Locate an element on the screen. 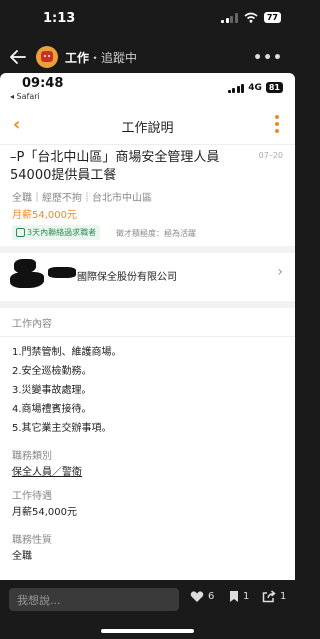 Image resolution: width=320 pixels, height=639 pixels. inner-status-icons: 4G 81 is located at coordinates (255, 87).